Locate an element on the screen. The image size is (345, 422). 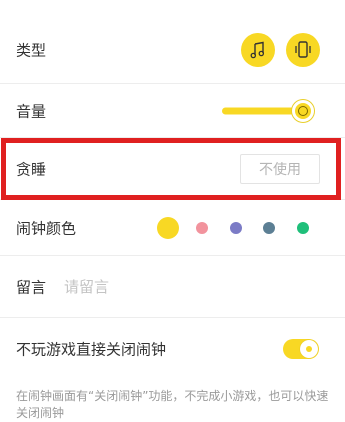
type-label: 类型 is located at coordinates (31, 50).